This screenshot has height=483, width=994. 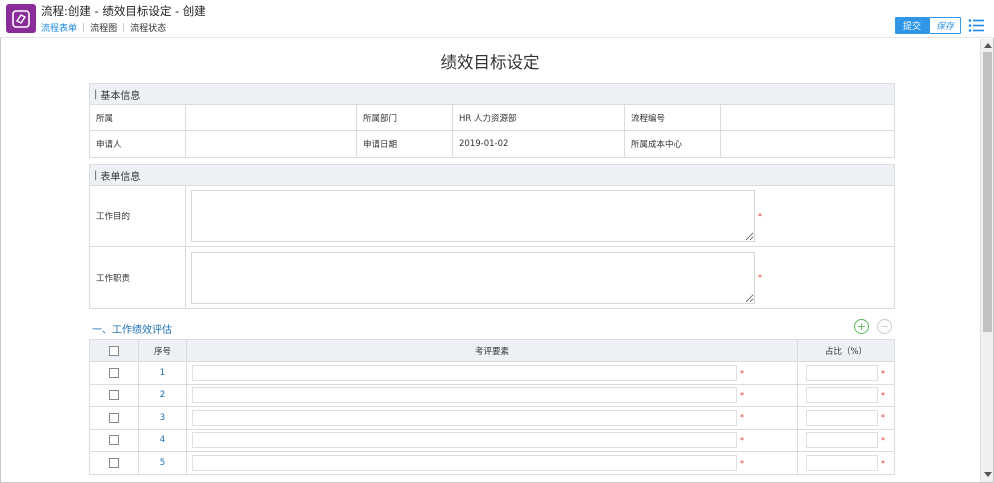 What do you see at coordinates (492, 175) in the screenshot?
I see `section-header: | 表单信息` at bounding box center [492, 175].